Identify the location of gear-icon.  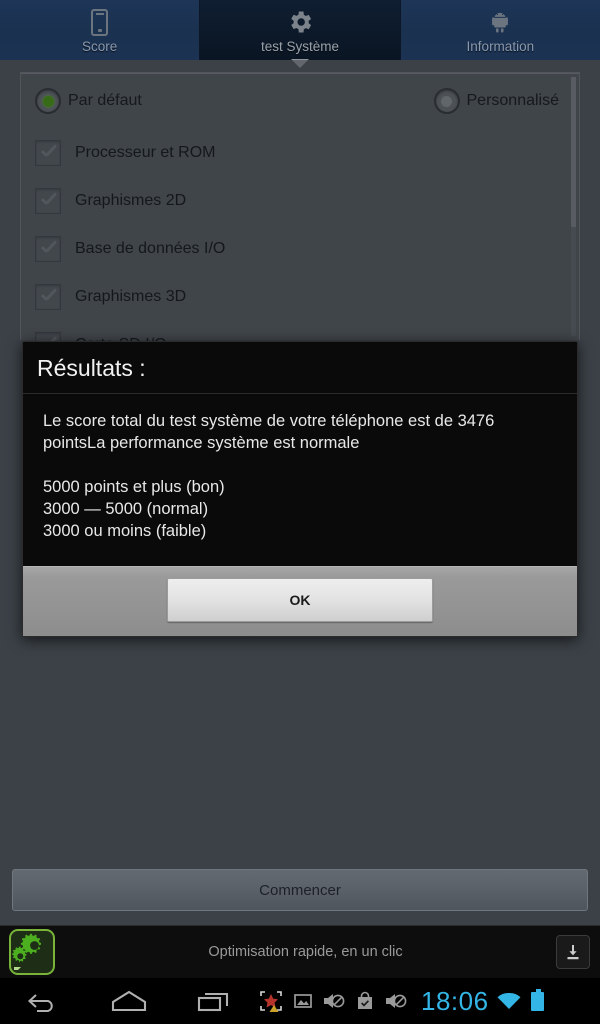
(300, 21).